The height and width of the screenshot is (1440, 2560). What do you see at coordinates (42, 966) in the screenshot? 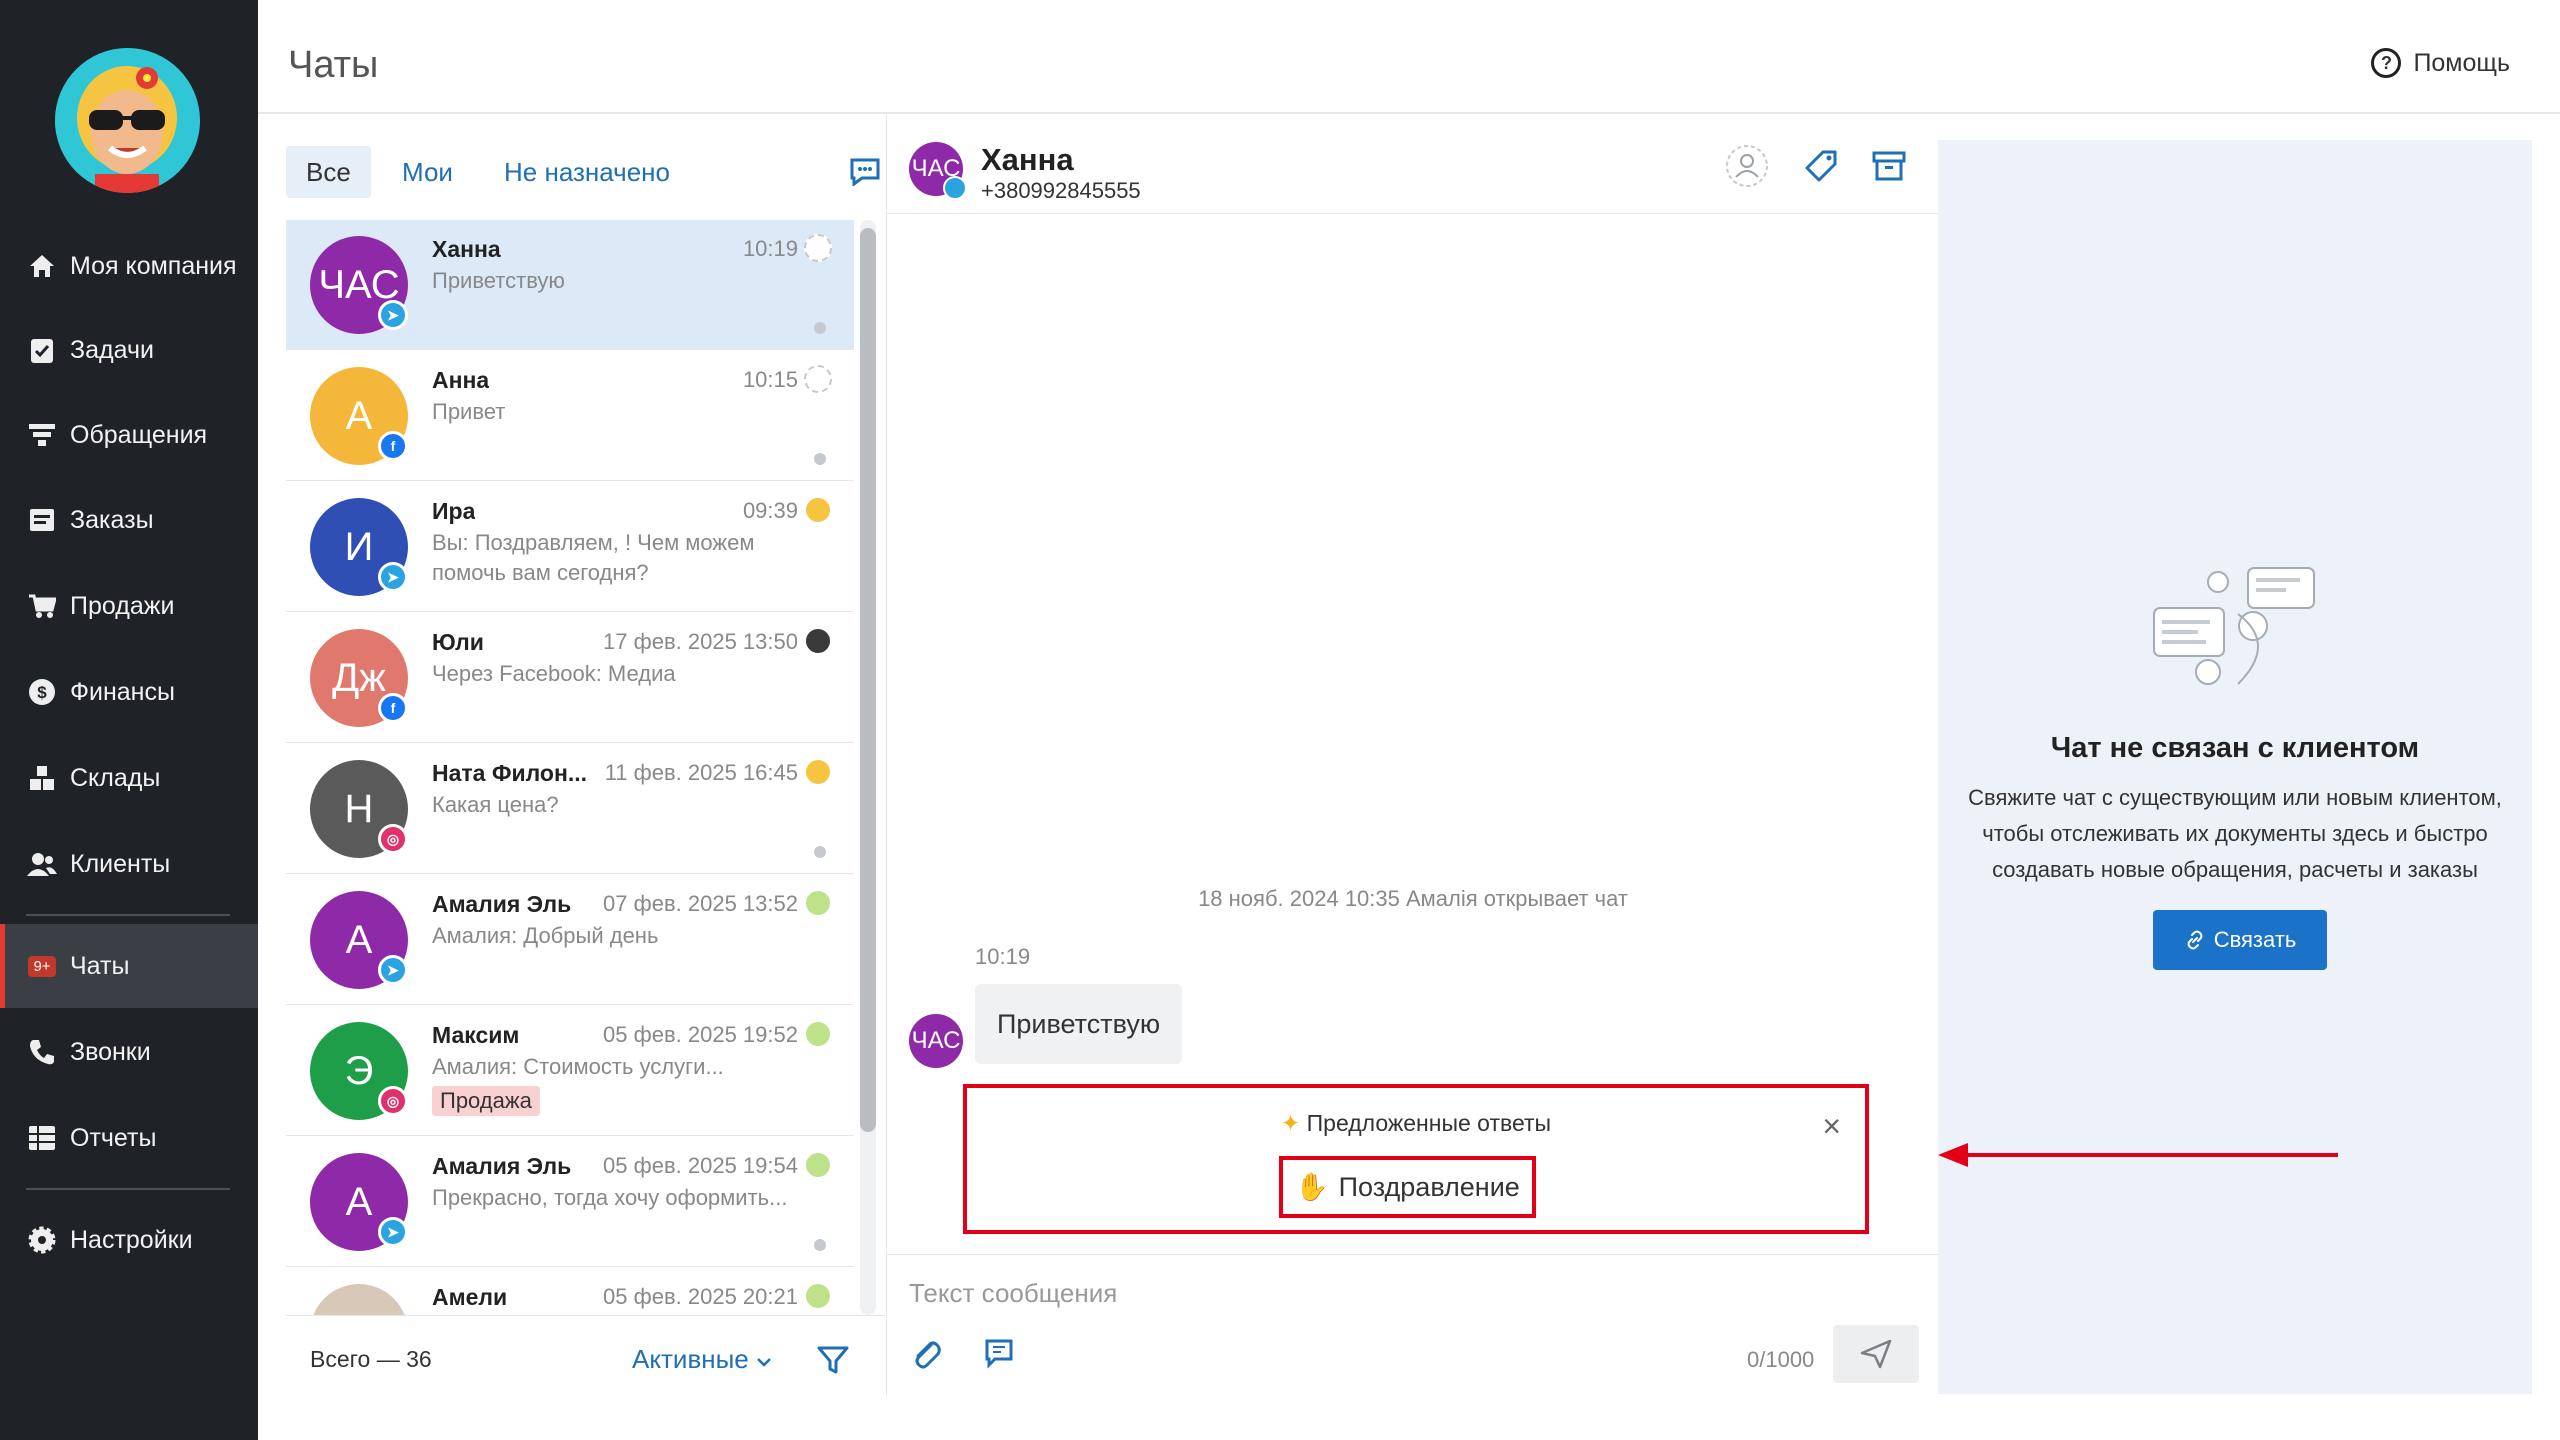
I see `chat-icon: 9+` at bounding box center [42, 966].